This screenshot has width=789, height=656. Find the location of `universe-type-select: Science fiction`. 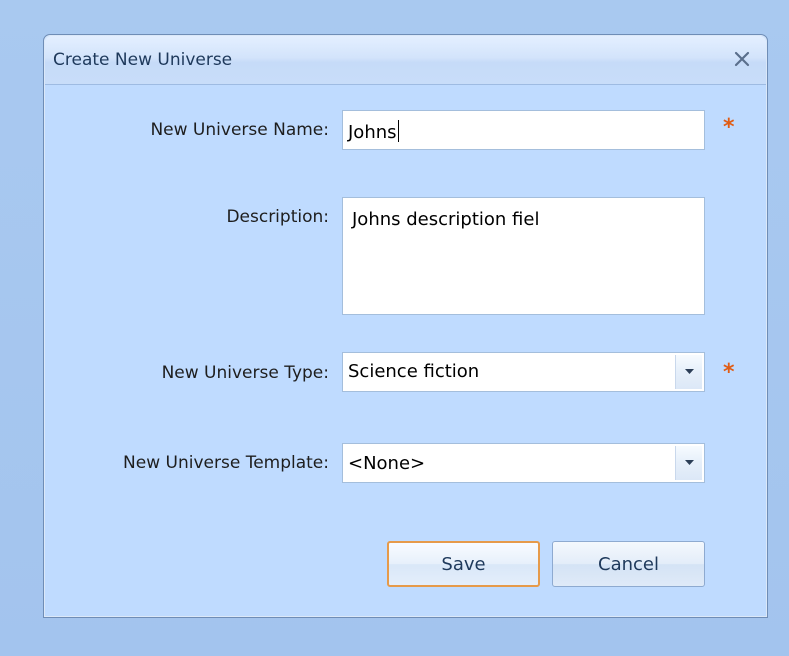

universe-type-select: Science fiction is located at coordinates (523, 372).